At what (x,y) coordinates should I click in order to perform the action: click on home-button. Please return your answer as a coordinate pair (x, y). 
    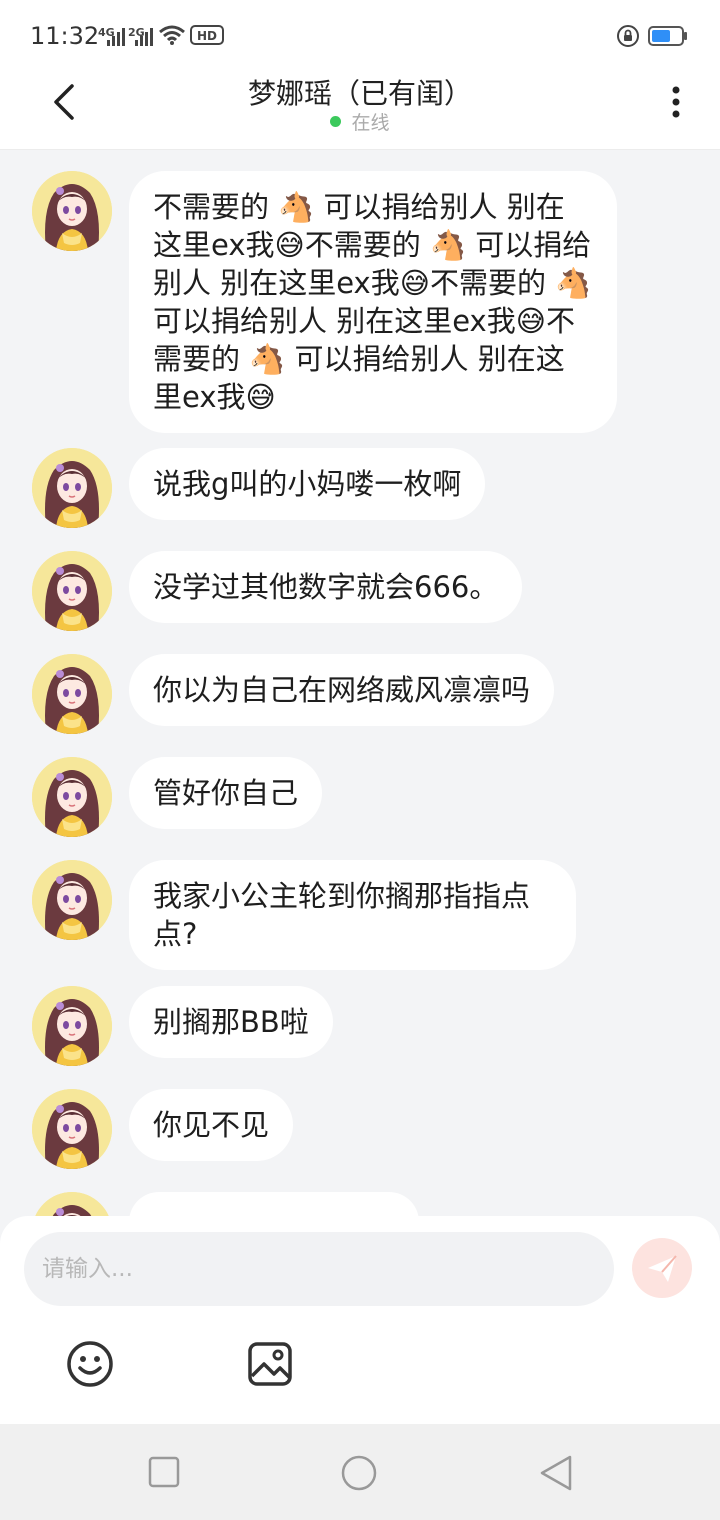
    Looking at the image, I should click on (359, 1473).